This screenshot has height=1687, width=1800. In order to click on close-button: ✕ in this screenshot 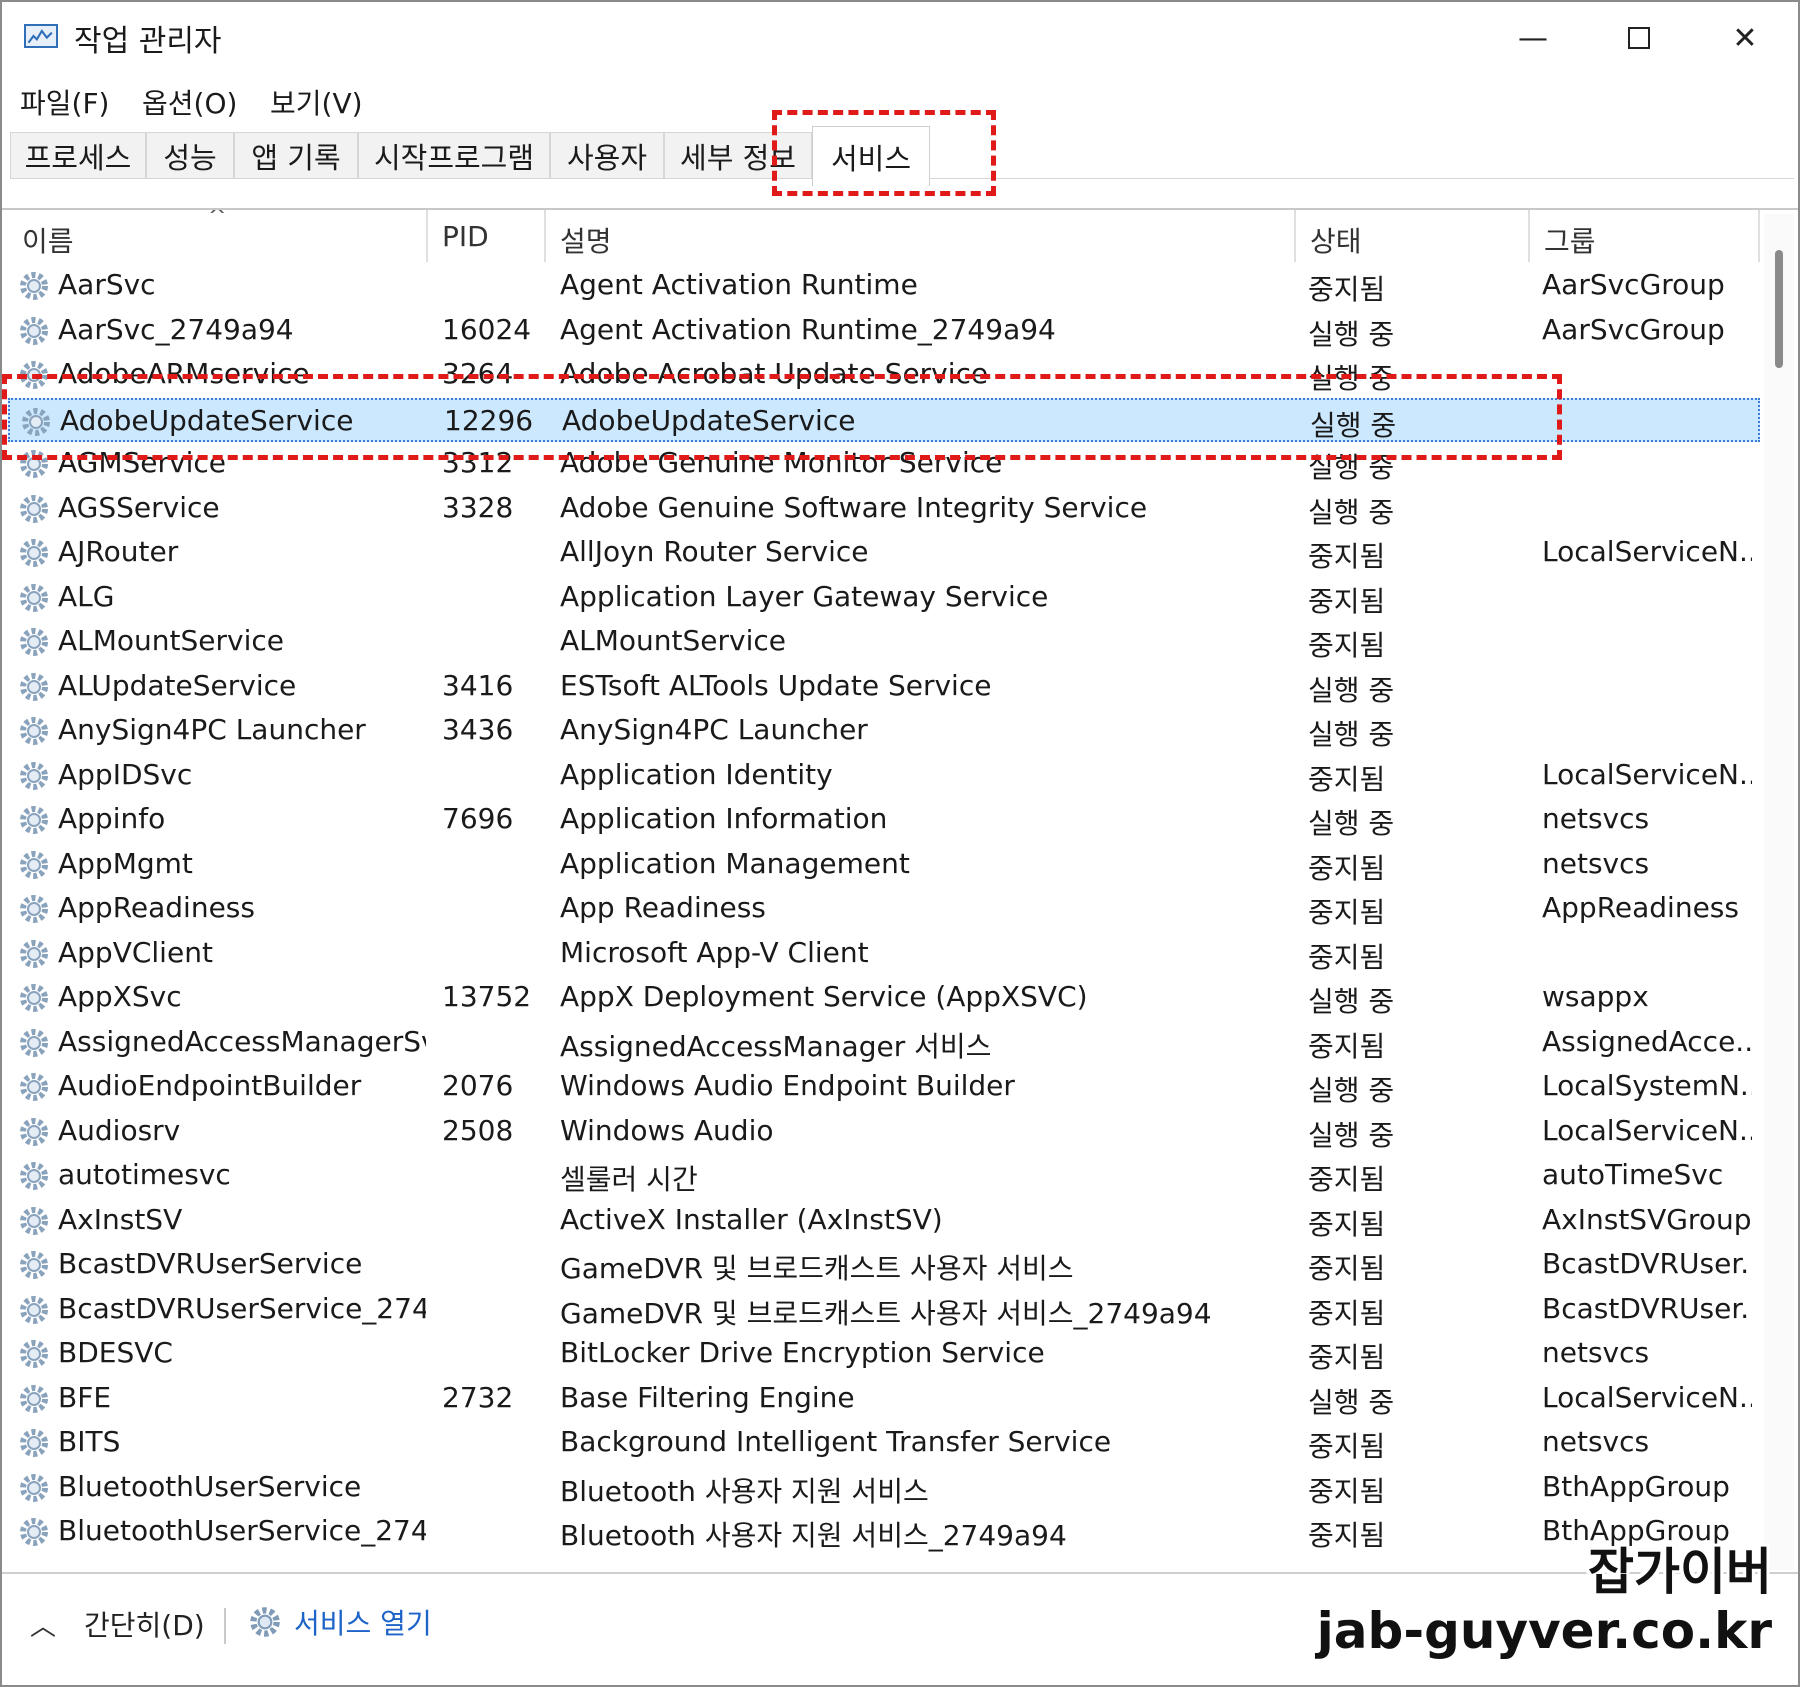, I will do `click(1745, 38)`.